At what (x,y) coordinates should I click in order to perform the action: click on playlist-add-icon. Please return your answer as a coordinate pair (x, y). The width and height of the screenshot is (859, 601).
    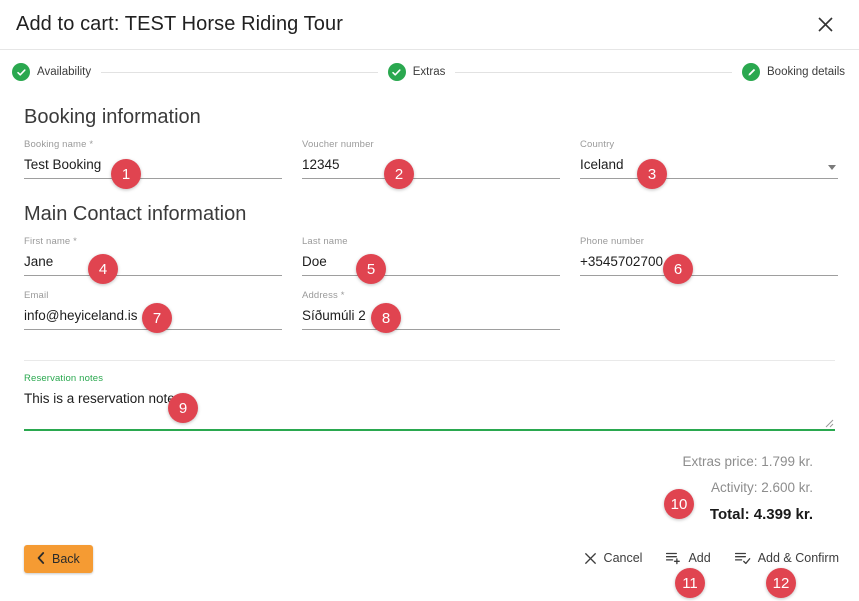
    Looking at the image, I should click on (673, 558).